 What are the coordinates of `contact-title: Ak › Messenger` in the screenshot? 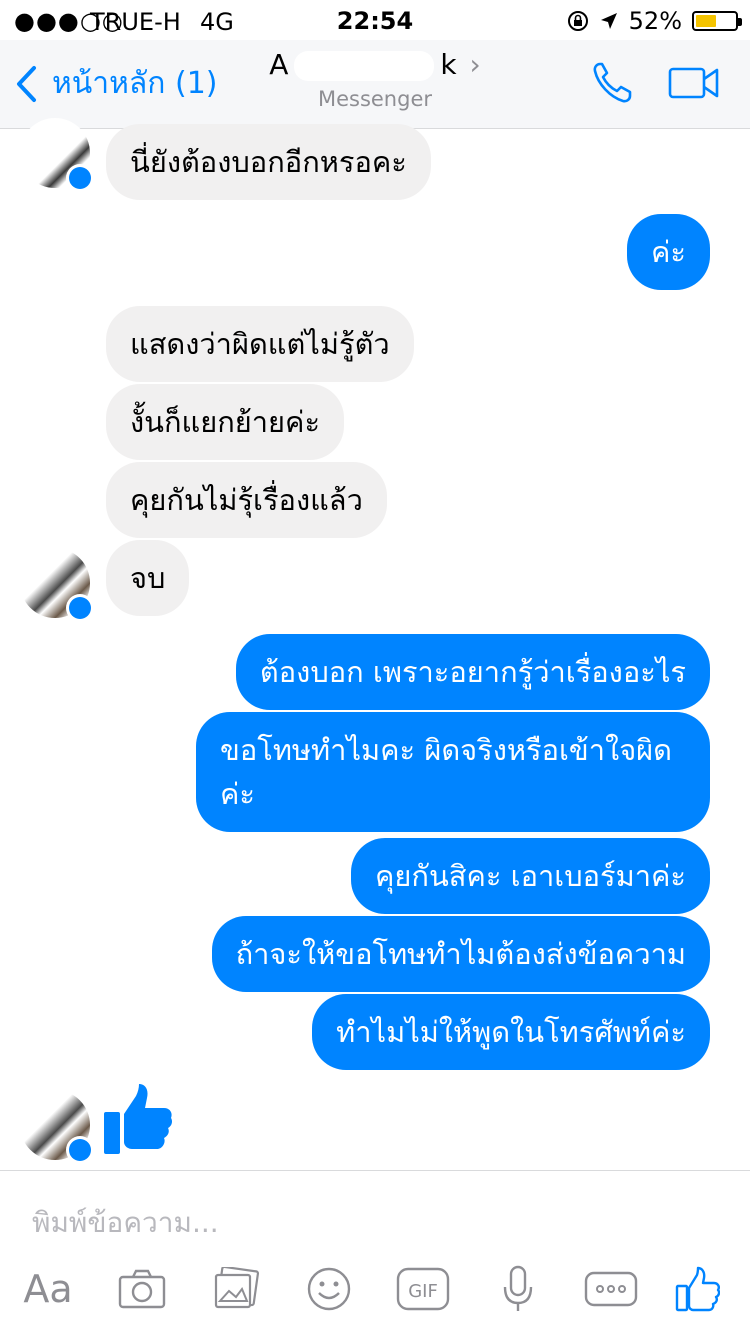 It's located at (375, 79).